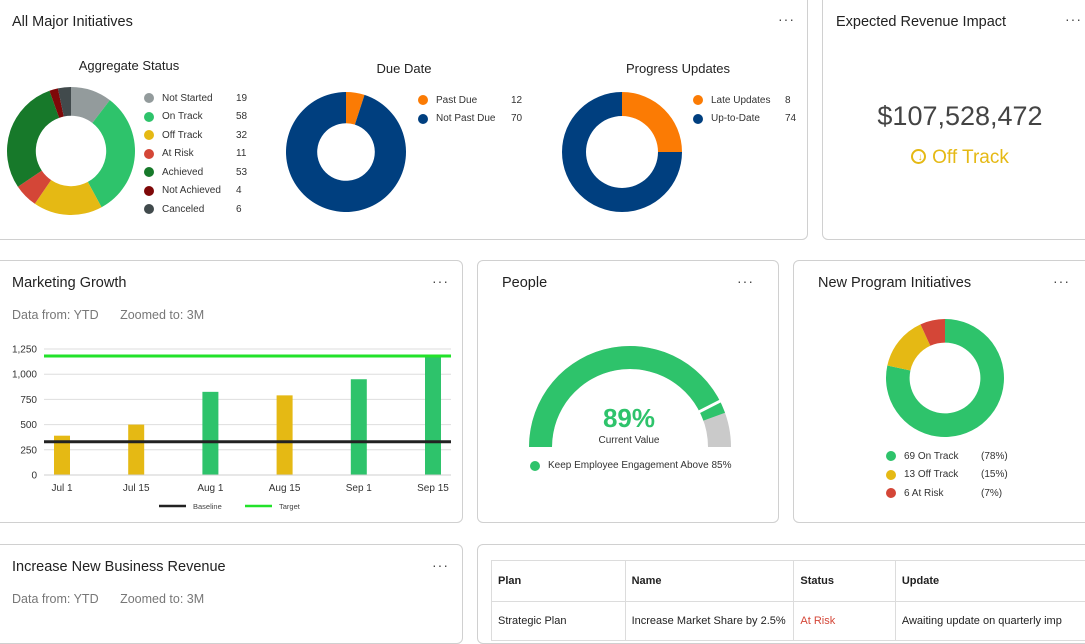 Image resolution: width=1085 pixels, height=644 pixels. What do you see at coordinates (990, 581) in the screenshot?
I see `column-header-update: Update` at bounding box center [990, 581].